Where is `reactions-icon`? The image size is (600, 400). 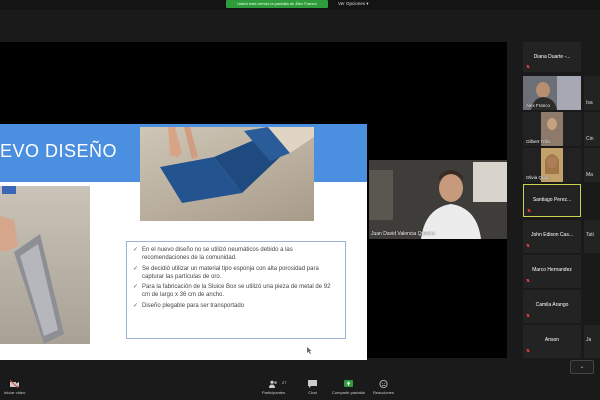 reactions-icon is located at coordinates (383, 384).